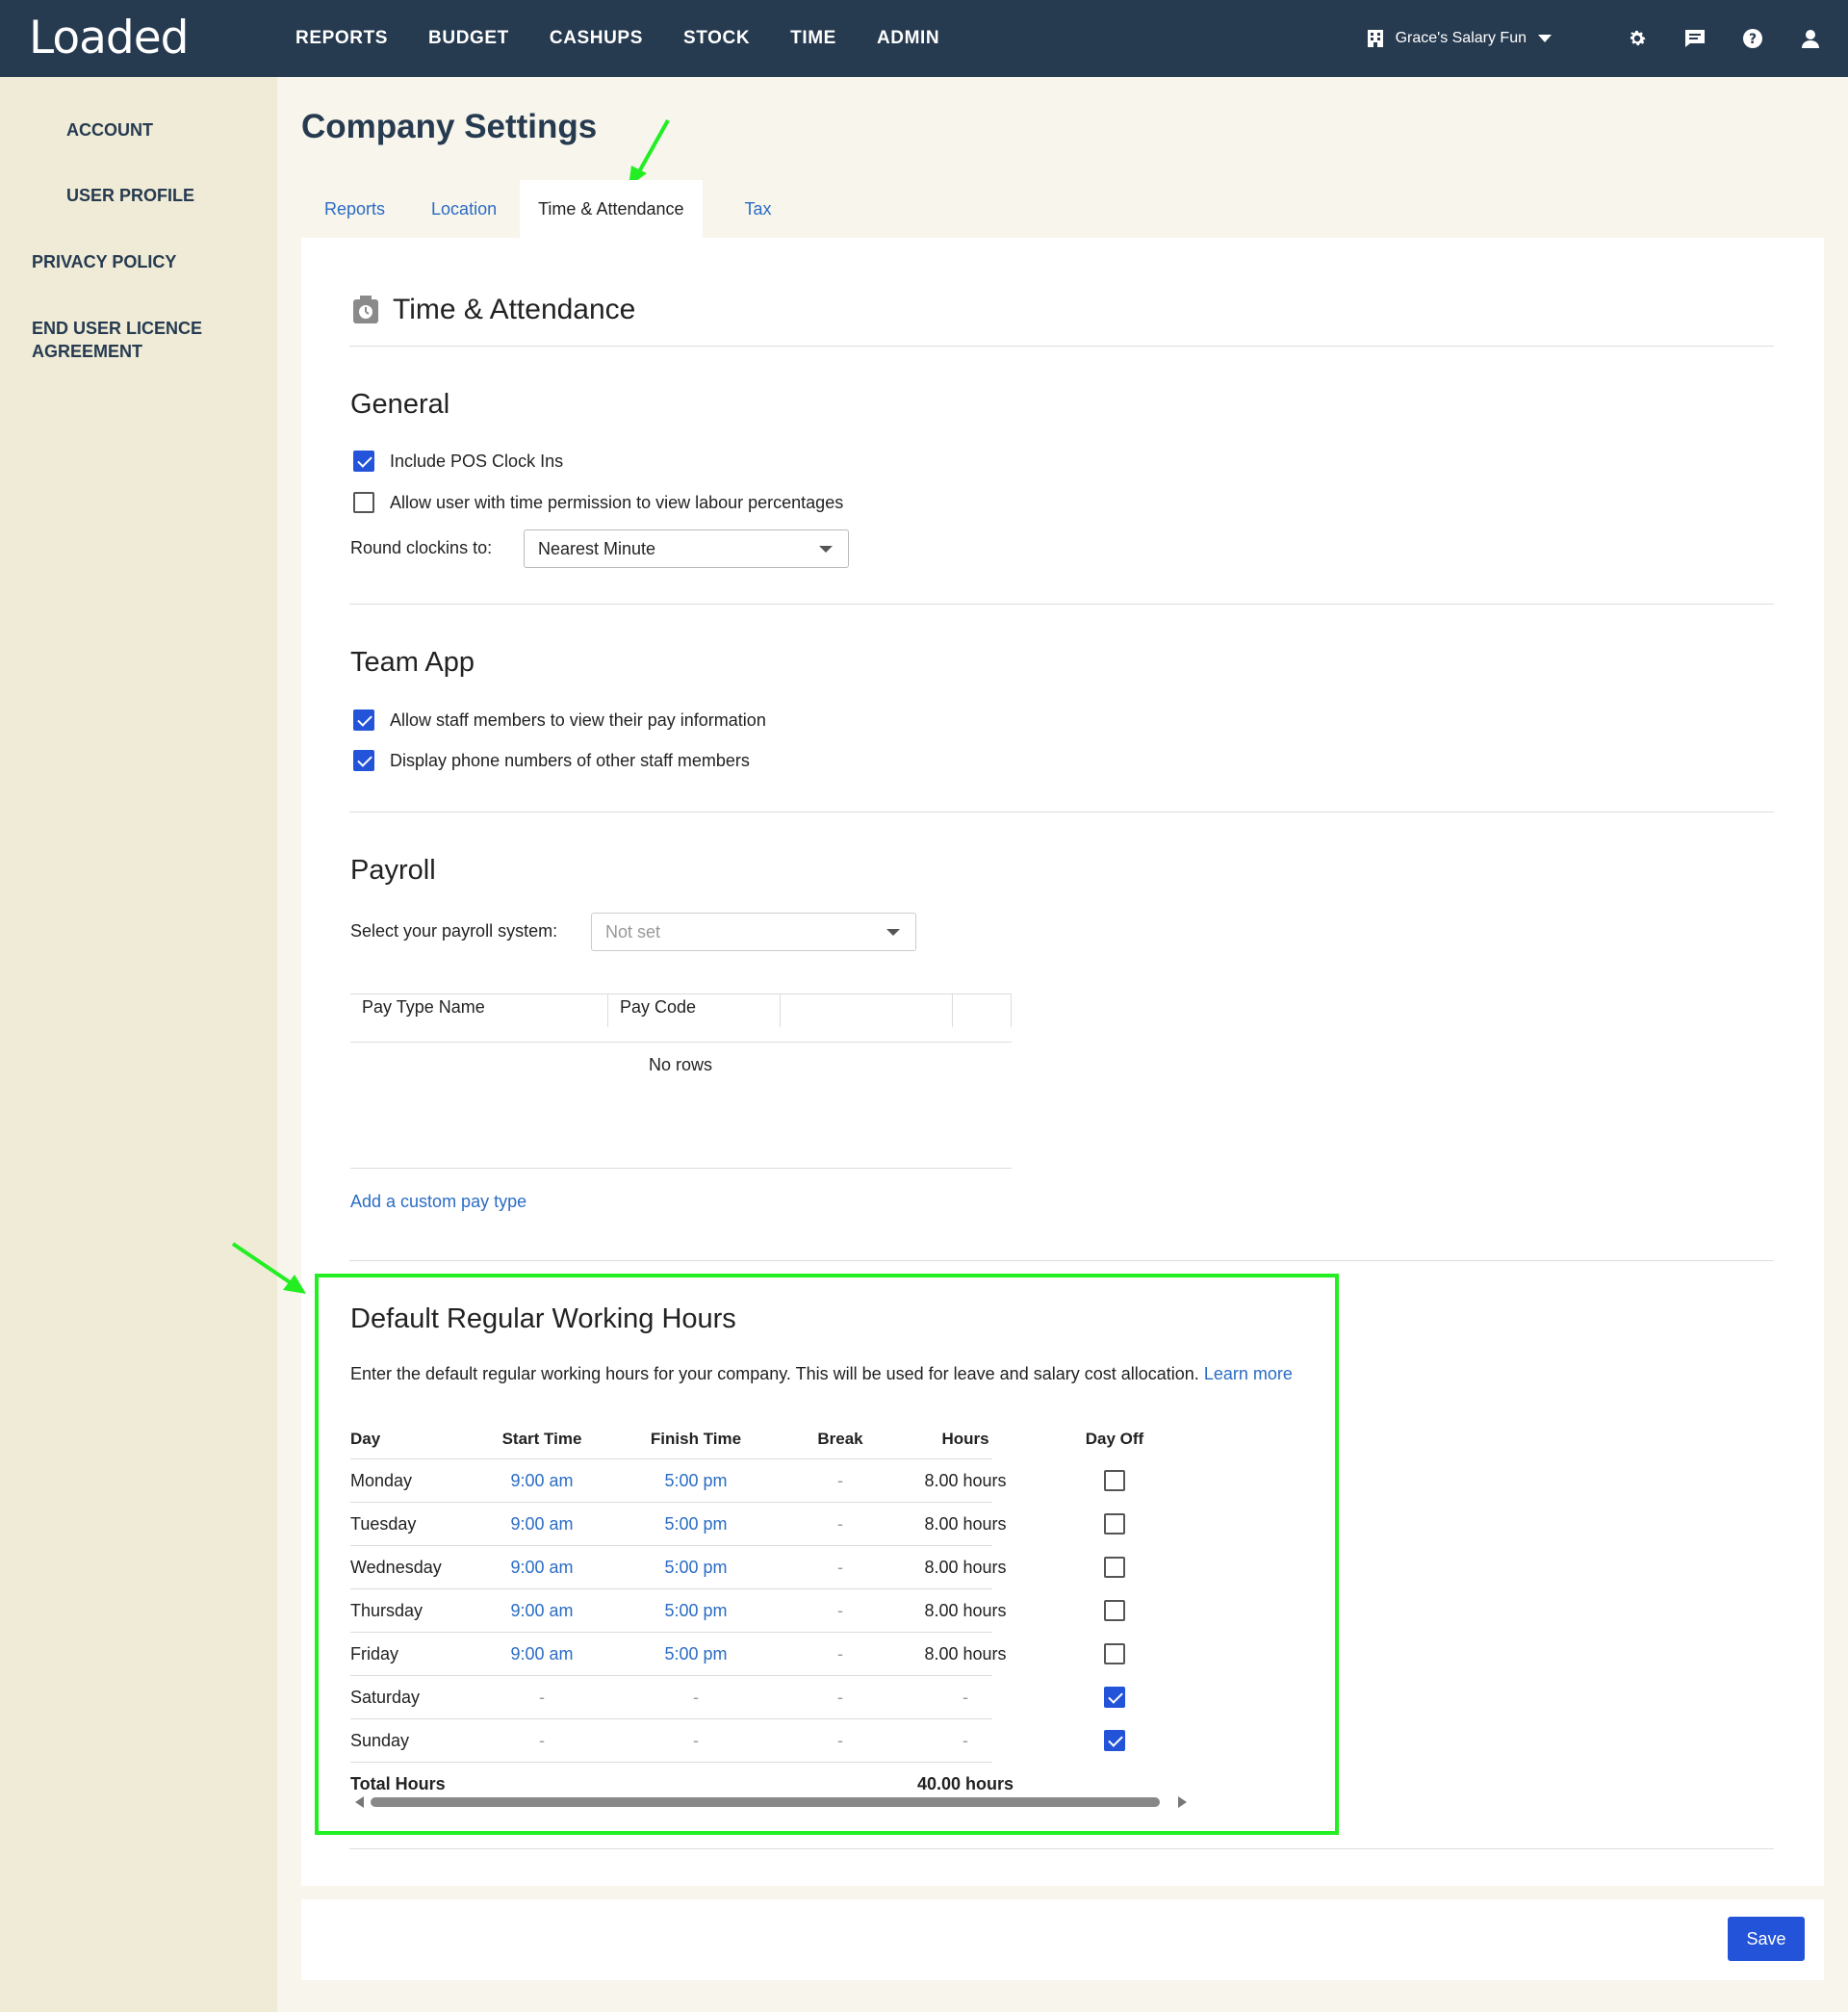  Describe the element at coordinates (1062, 1940) in the screenshot. I see `save-bar: Save` at that location.